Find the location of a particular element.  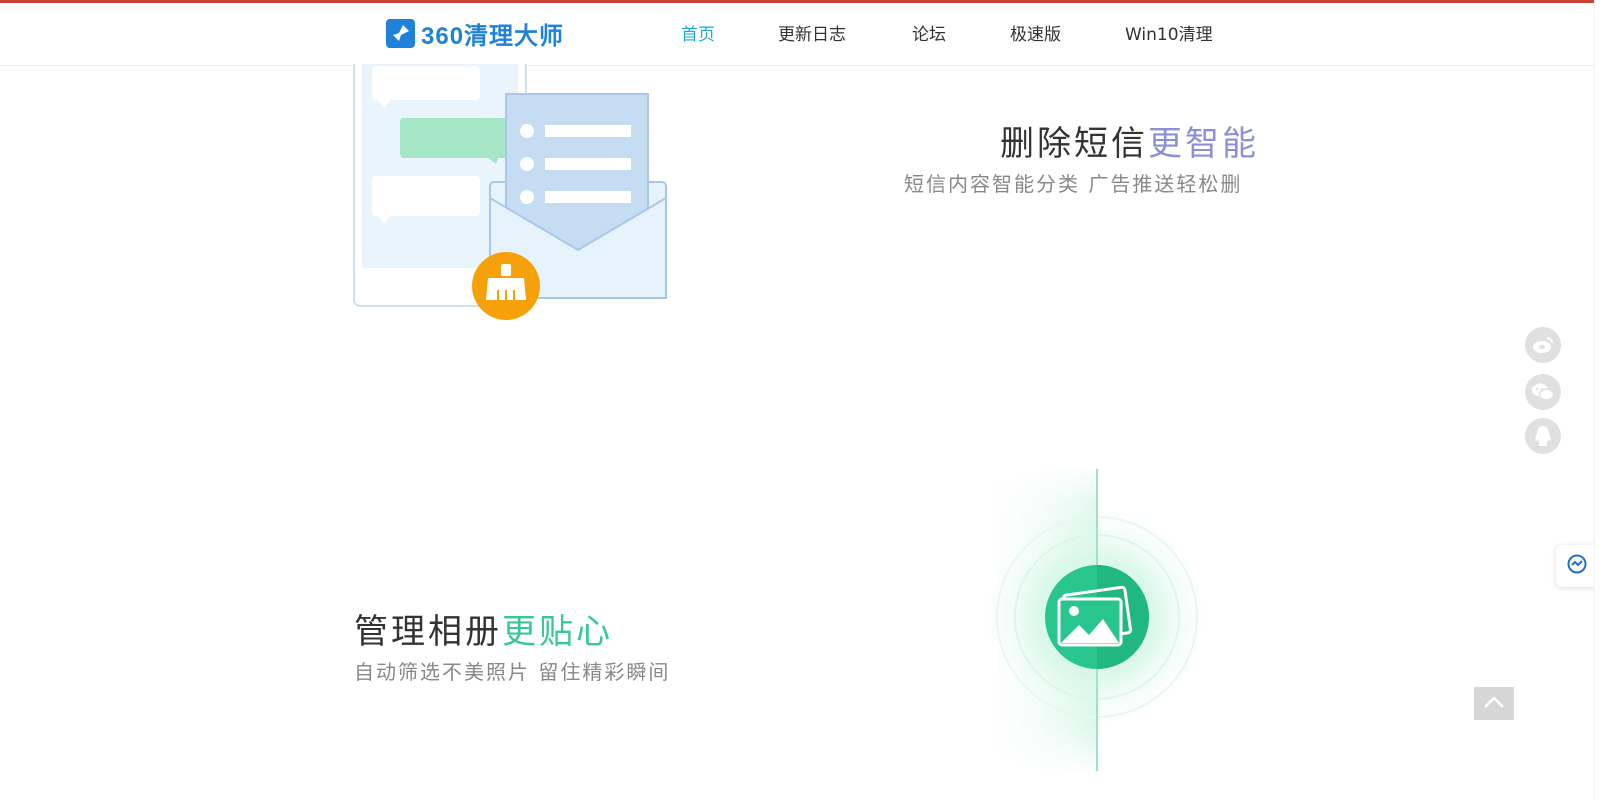

weibo-icon is located at coordinates (1543, 345).